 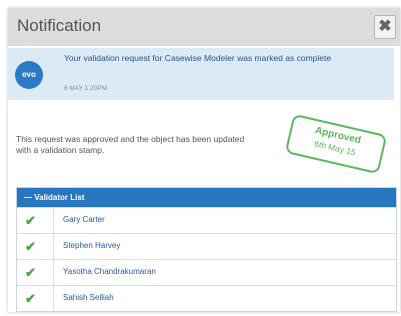 I want to click on dialog-title: Notification, so click(x=59, y=25).